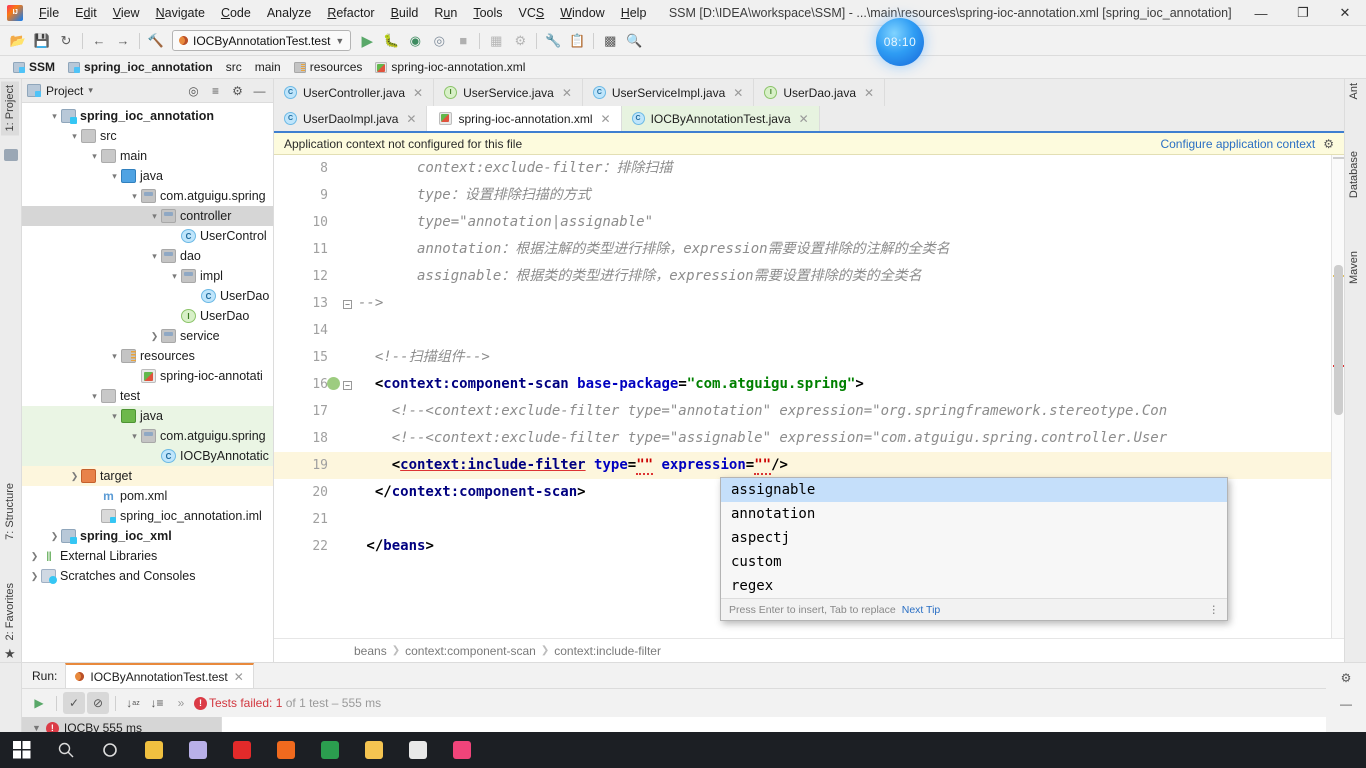 Image resolution: width=1366 pixels, height=768 pixels. Describe the element at coordinates (147, 276) in the screenshot. I see `tree-node-impl: ▾ impl` at that location.